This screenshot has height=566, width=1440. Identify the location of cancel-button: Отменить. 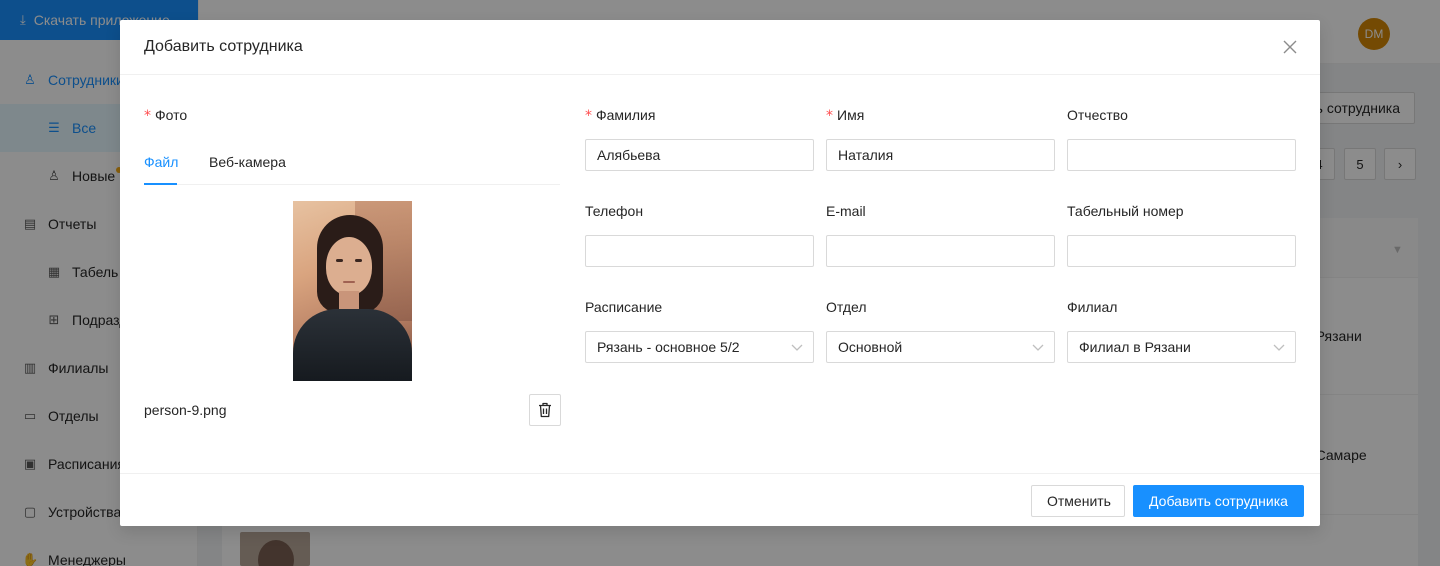
(1078, 501).